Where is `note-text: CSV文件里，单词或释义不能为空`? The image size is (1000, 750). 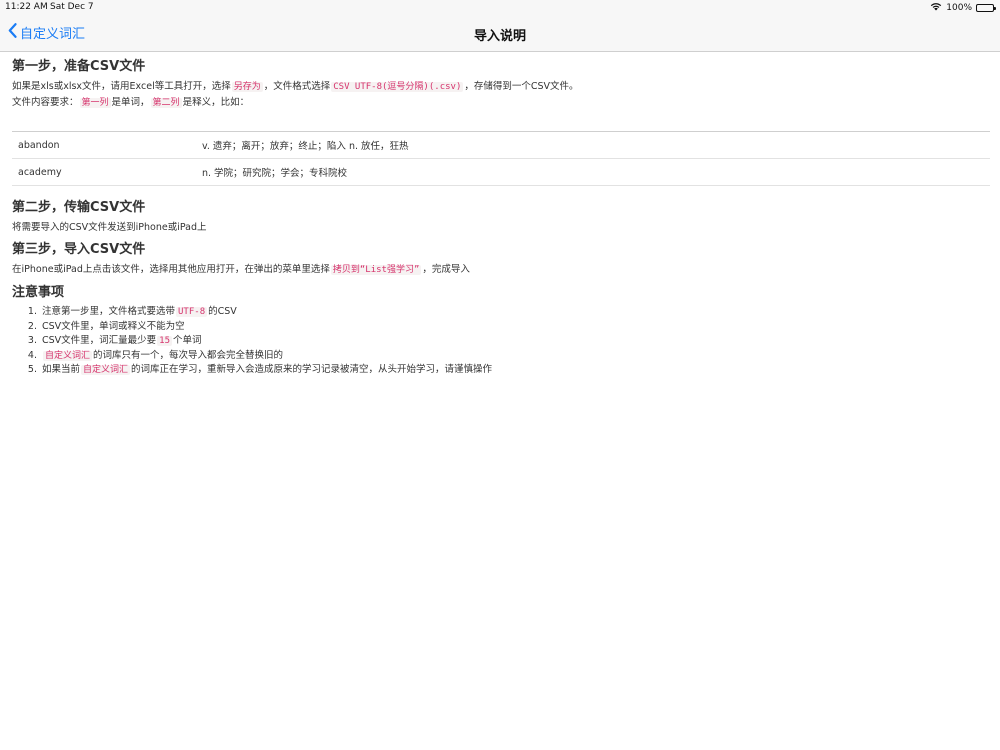 note-text: CSV文件里，单词或释义不能为空 is located at coordinates (113, 326).